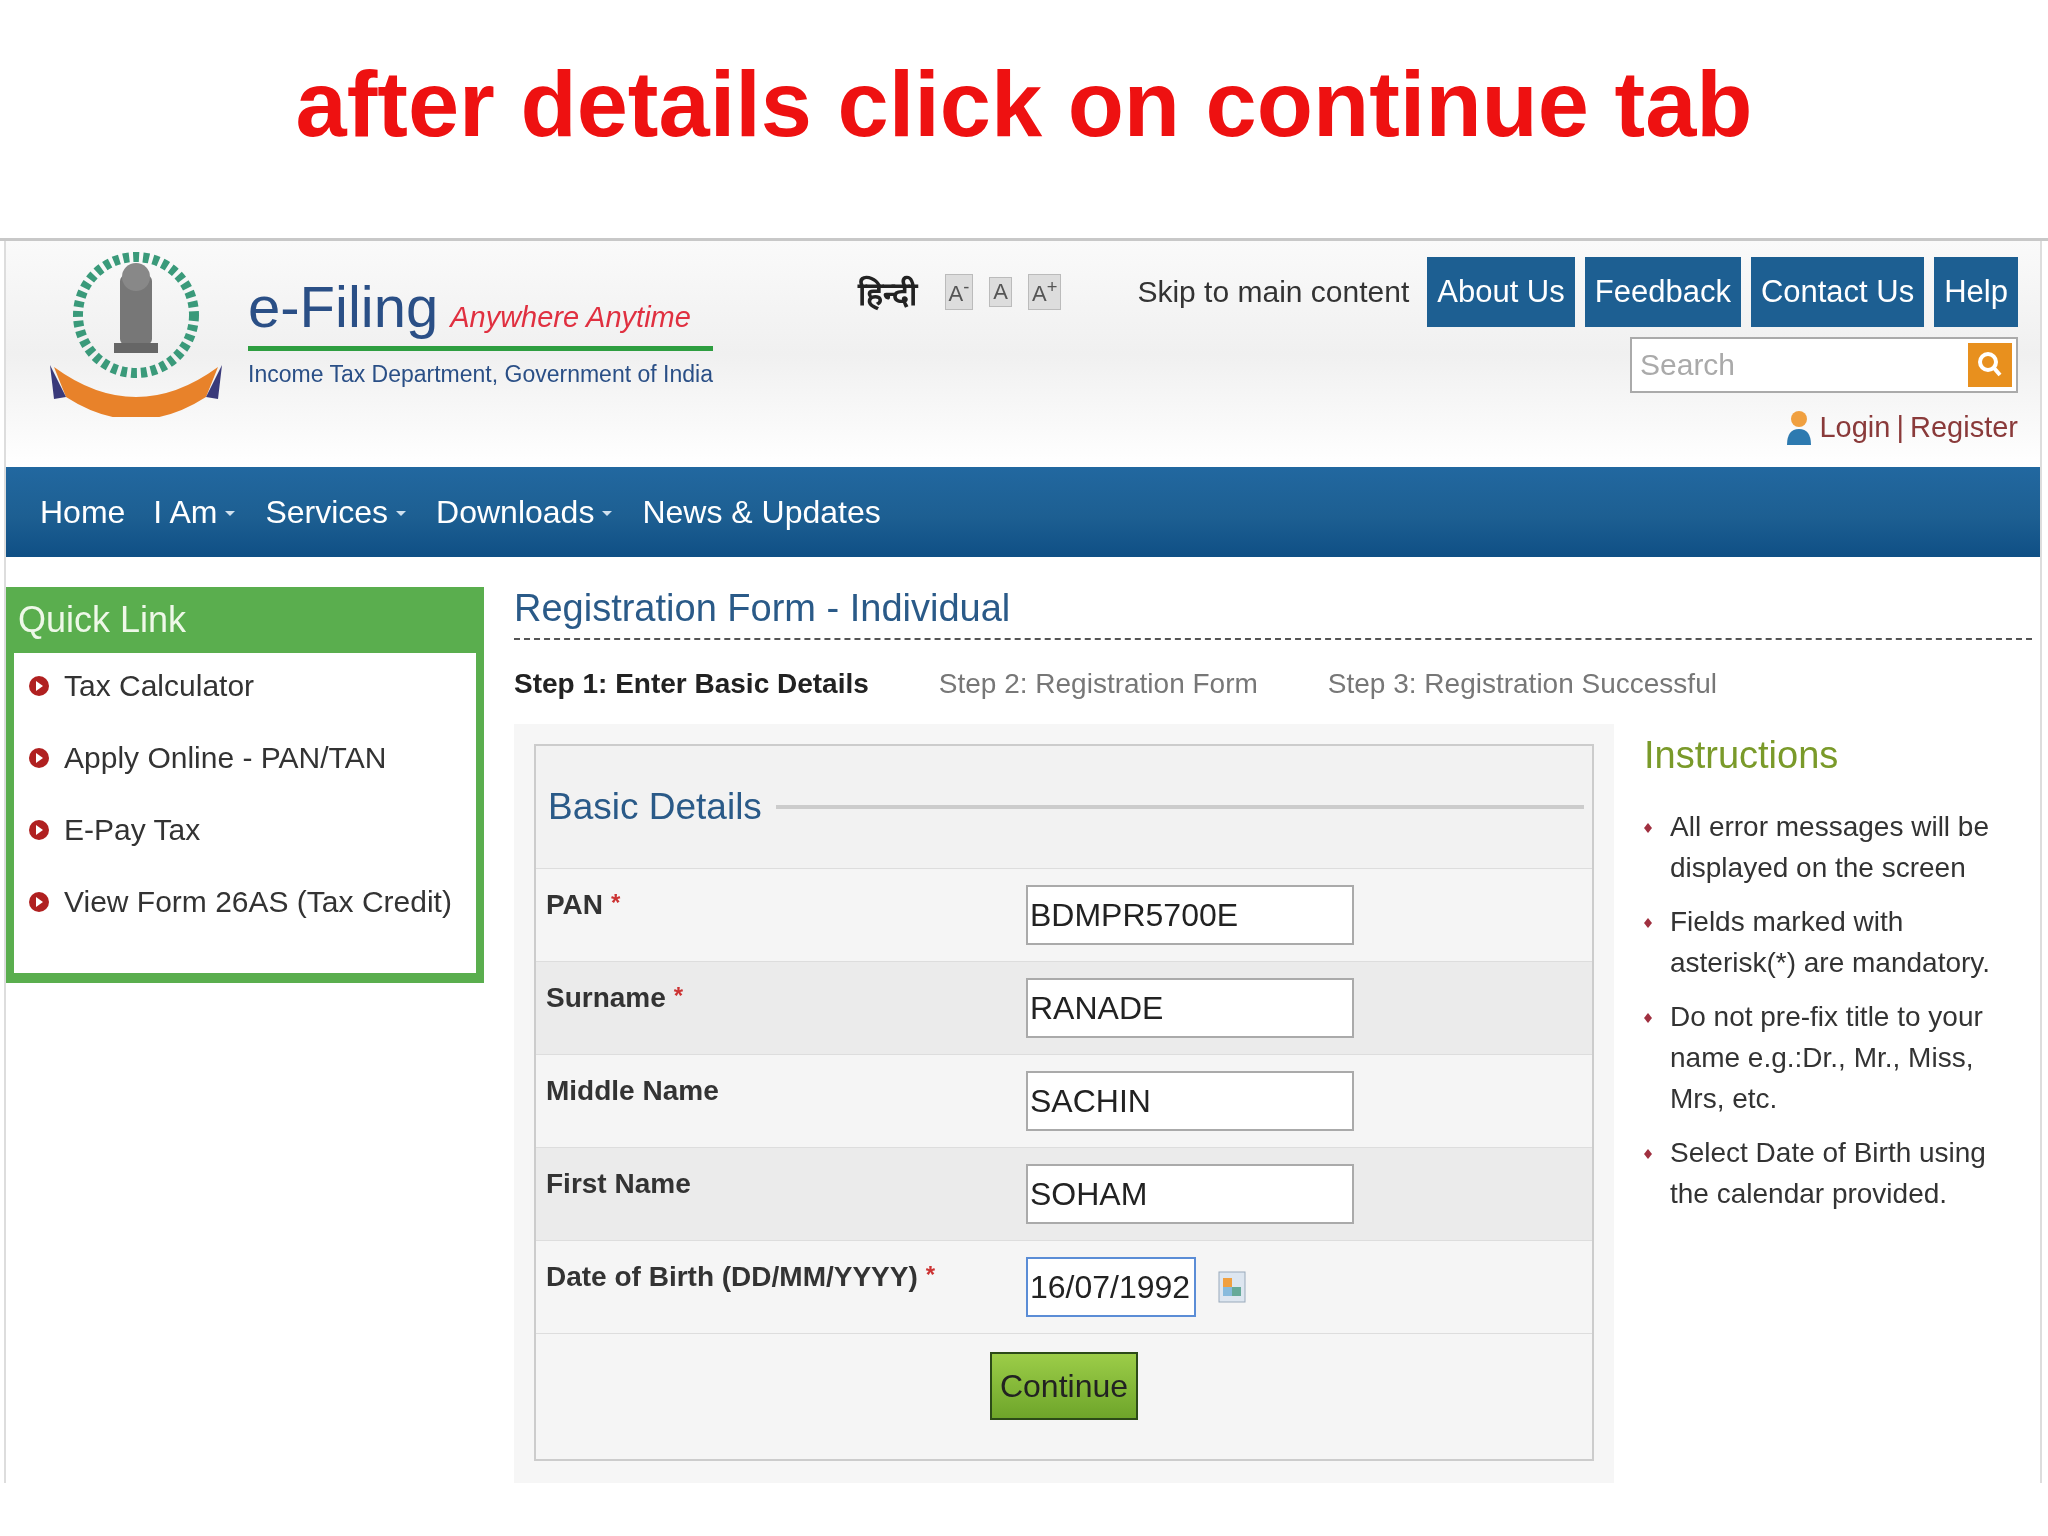  I want to click on search-field: Search, so click(1824, 365).